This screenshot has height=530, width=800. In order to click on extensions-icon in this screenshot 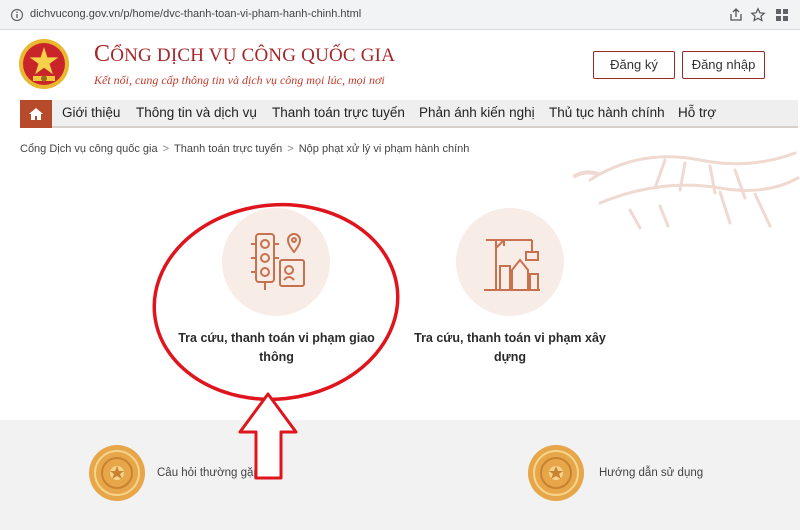, I will do `click(782, 15)`.